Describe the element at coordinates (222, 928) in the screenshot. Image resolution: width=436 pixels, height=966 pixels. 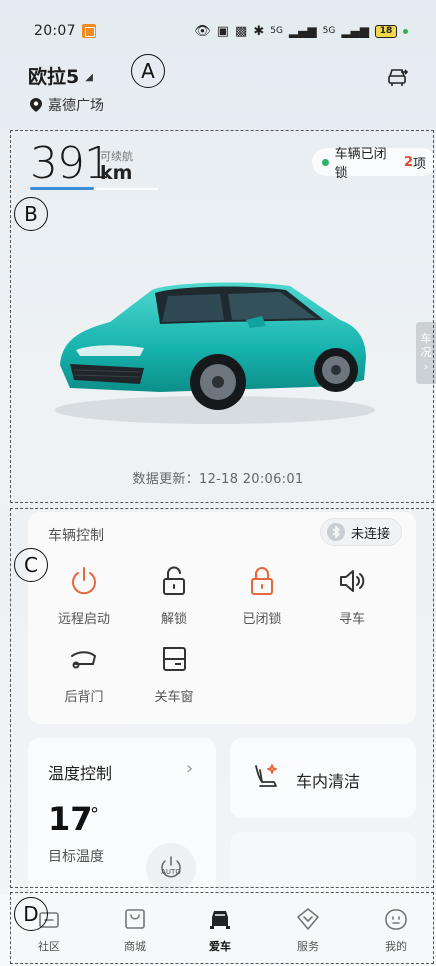
I see `region-d-outline` at that location.